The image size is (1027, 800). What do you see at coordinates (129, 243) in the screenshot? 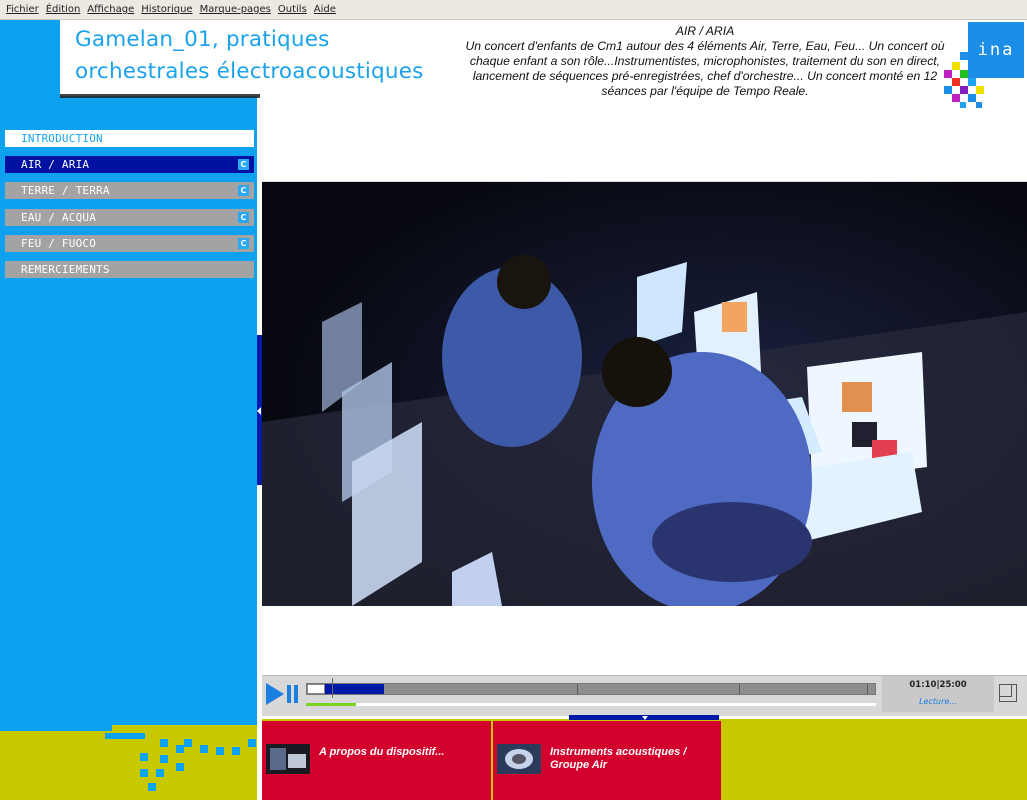
I see `nav-item-feu: FEU / FUOCO C` at bounding box center [129, 243].